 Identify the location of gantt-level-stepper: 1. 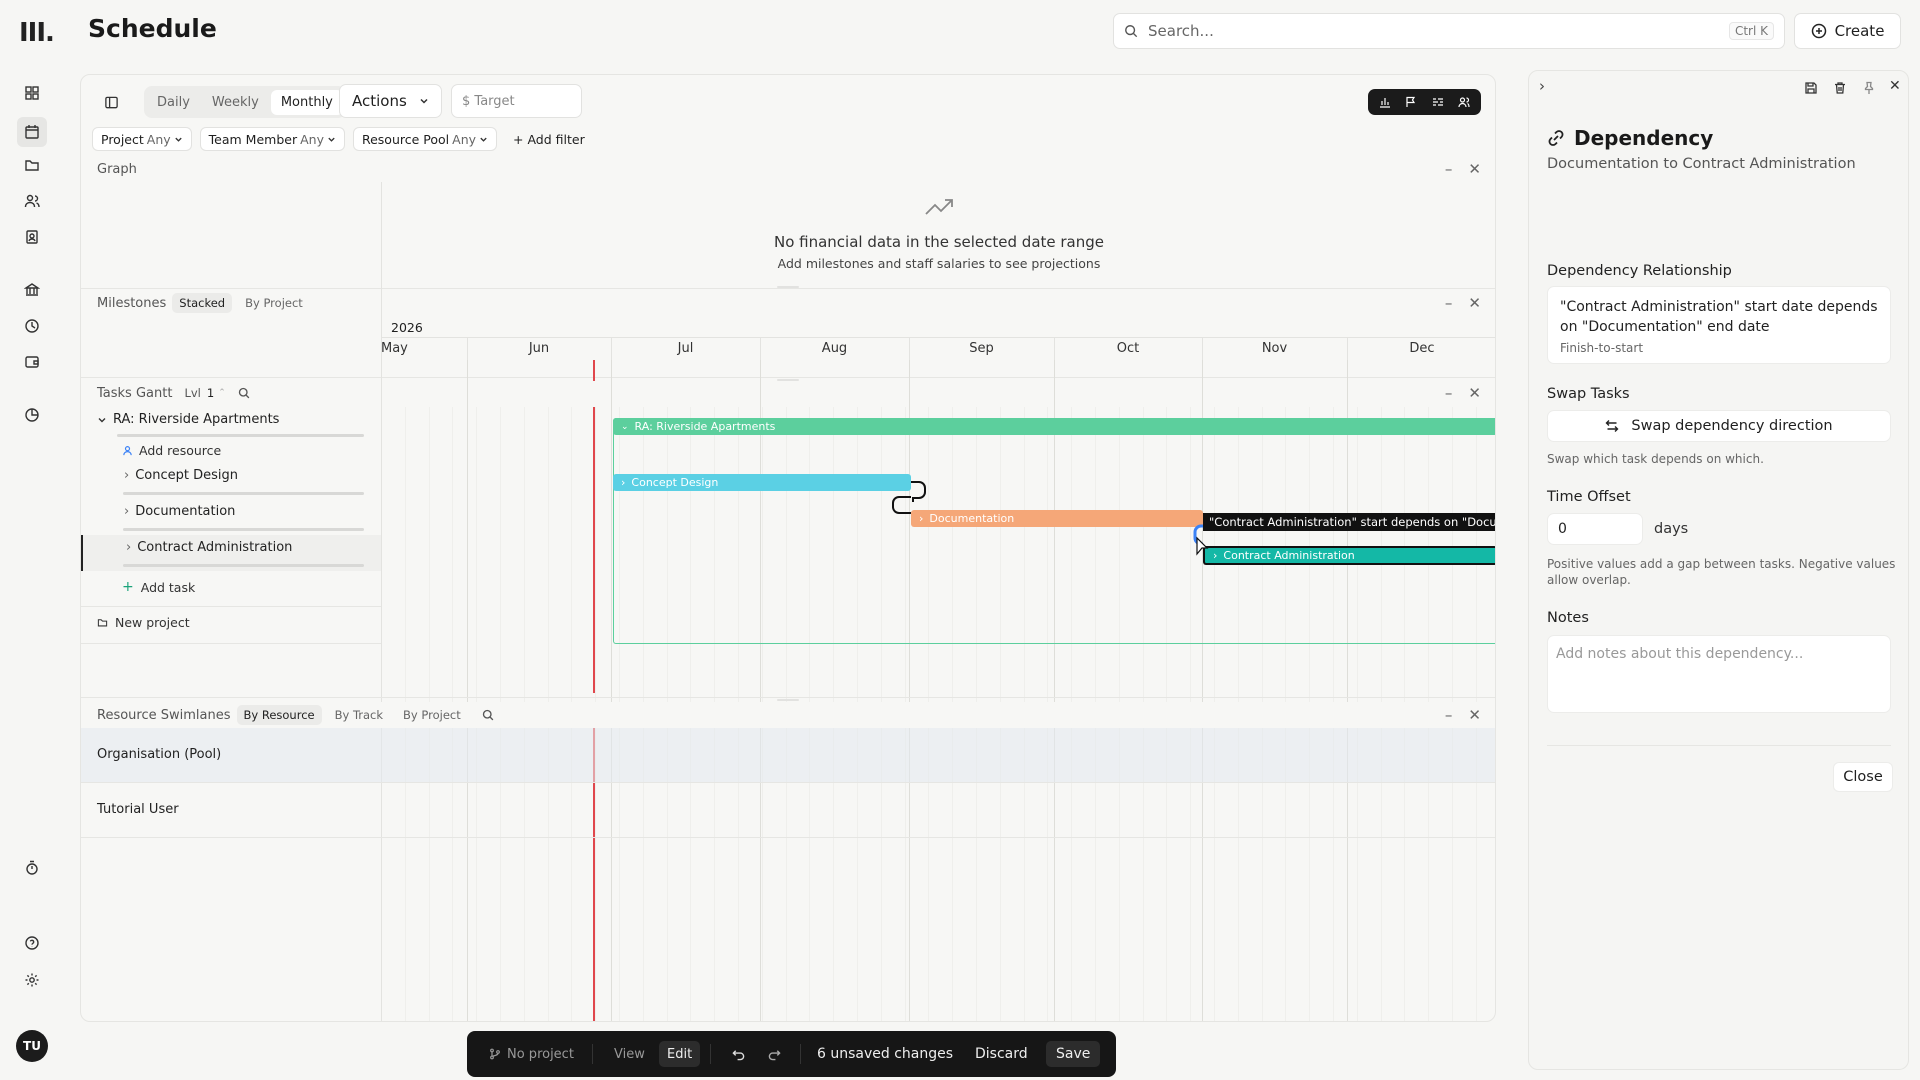
(210, 393).